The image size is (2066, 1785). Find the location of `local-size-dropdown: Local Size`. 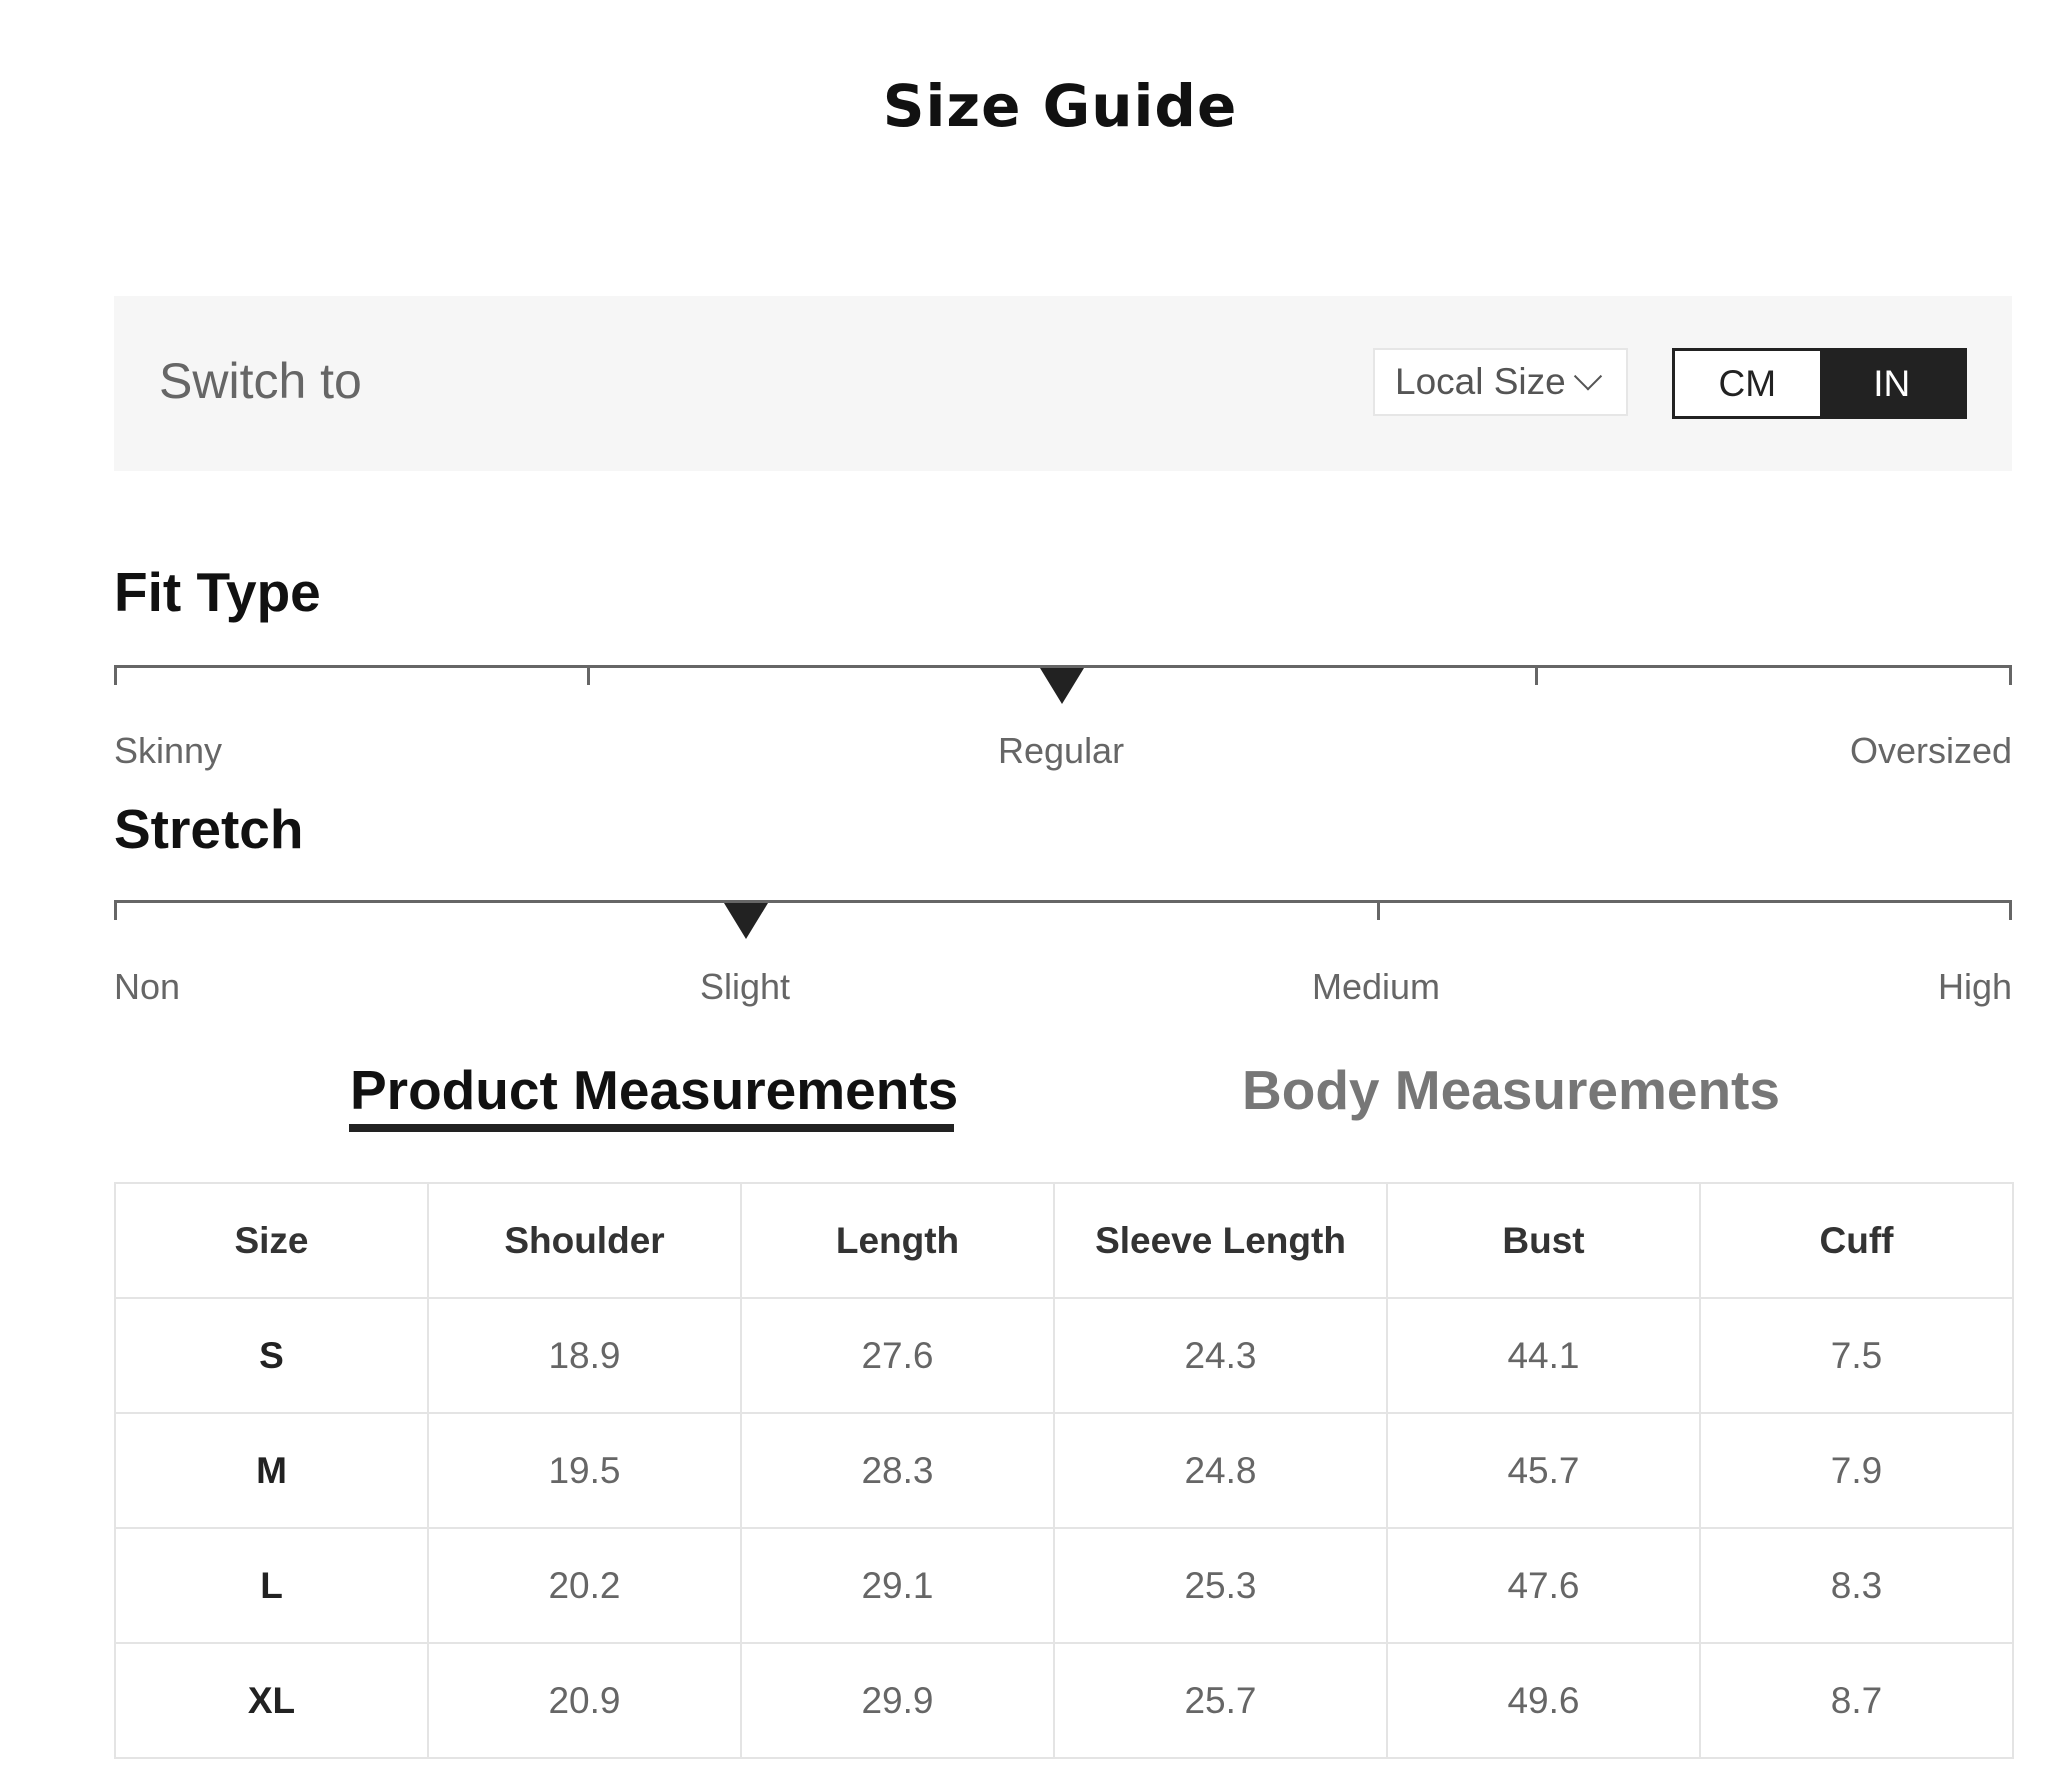

local-size-dropdown: Local Size is located at coordinates (1500, 382).